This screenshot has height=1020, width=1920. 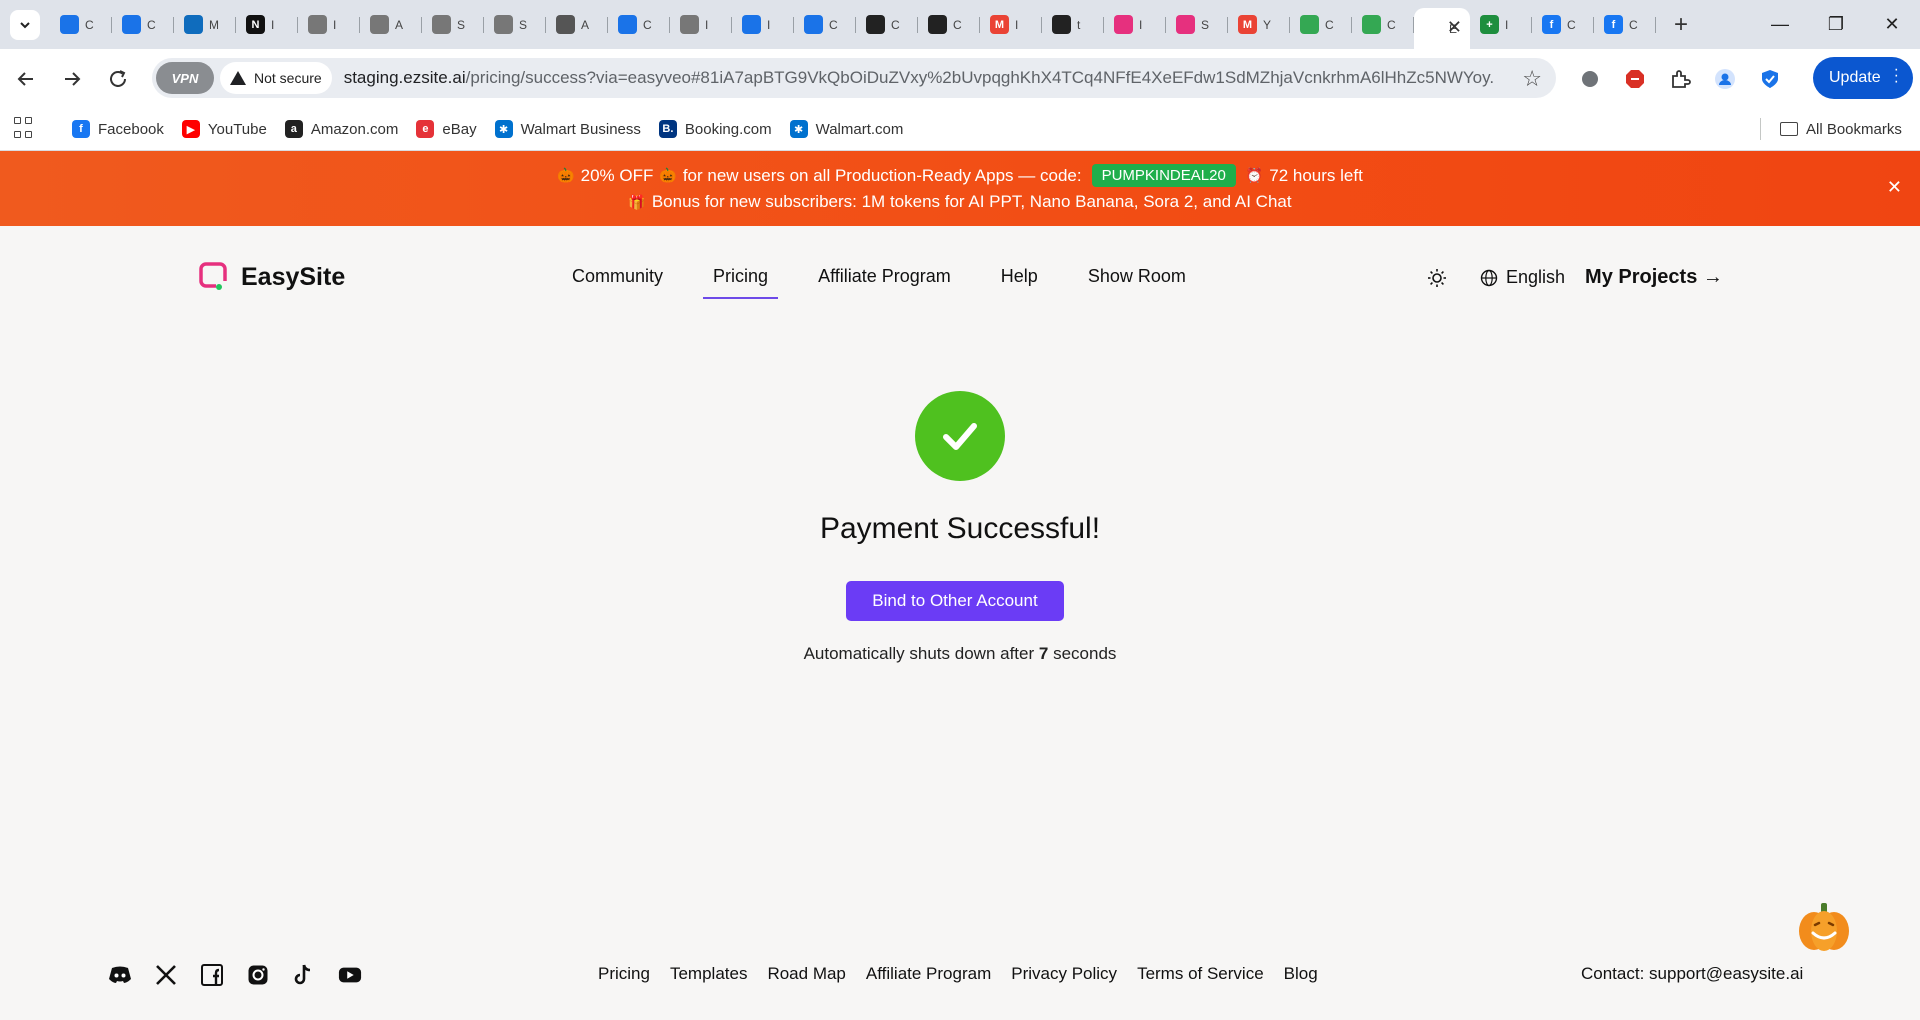 I want to click on adblock-icon, so click(x=1635, y=79).